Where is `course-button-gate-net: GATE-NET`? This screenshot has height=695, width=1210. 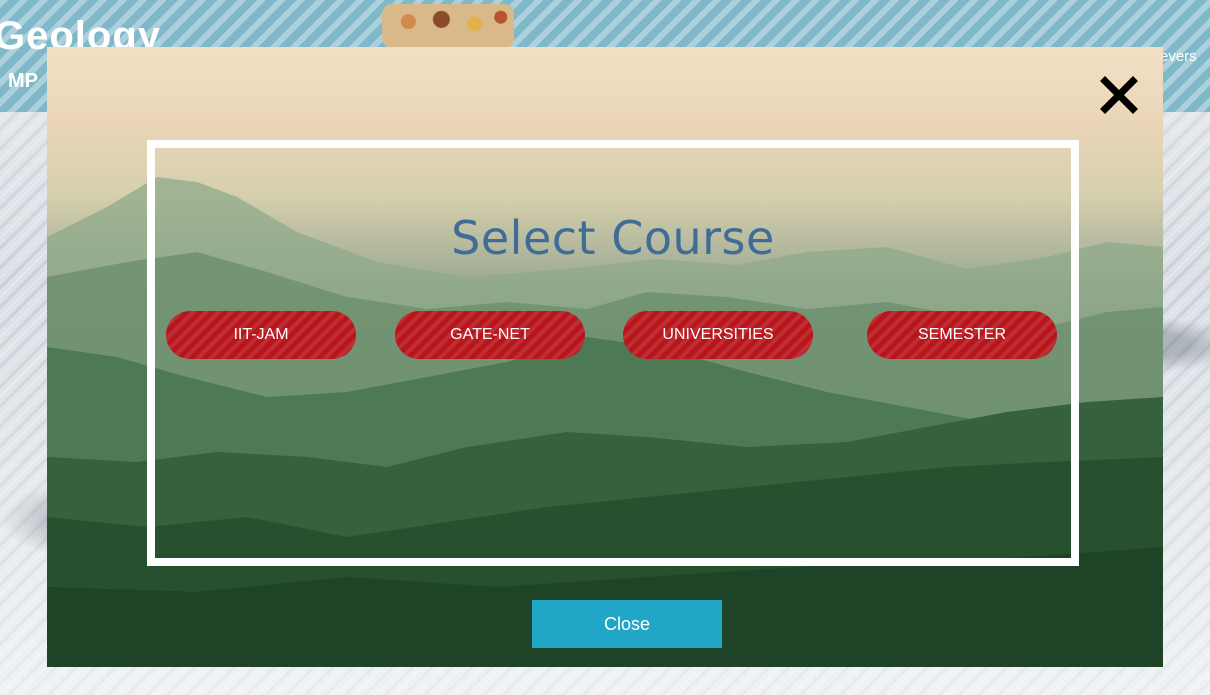
course-button-gate-net: GATE-NET is located at coordinates (490, 335).